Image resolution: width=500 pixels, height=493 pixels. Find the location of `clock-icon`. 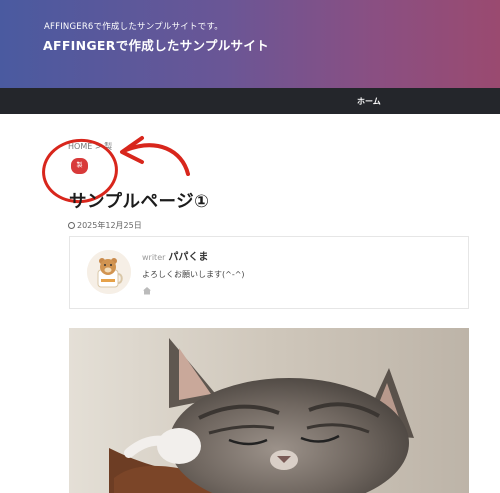

clock-icon is located at coordinates (71, 225).